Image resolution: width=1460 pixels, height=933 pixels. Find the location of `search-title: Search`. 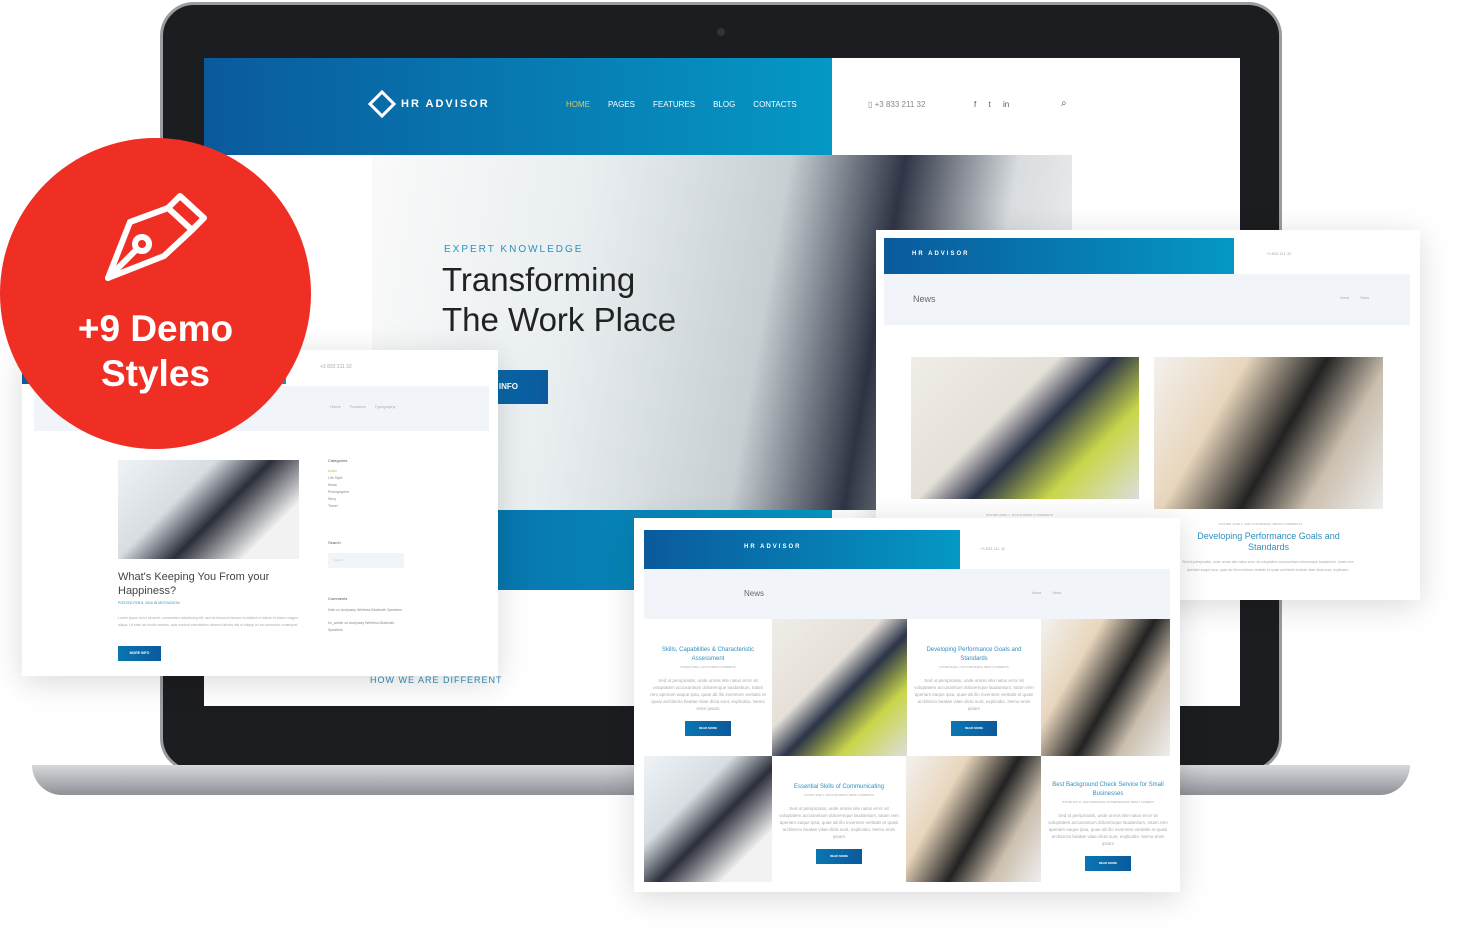

search-title: Search is located at coordinates (334, 542).